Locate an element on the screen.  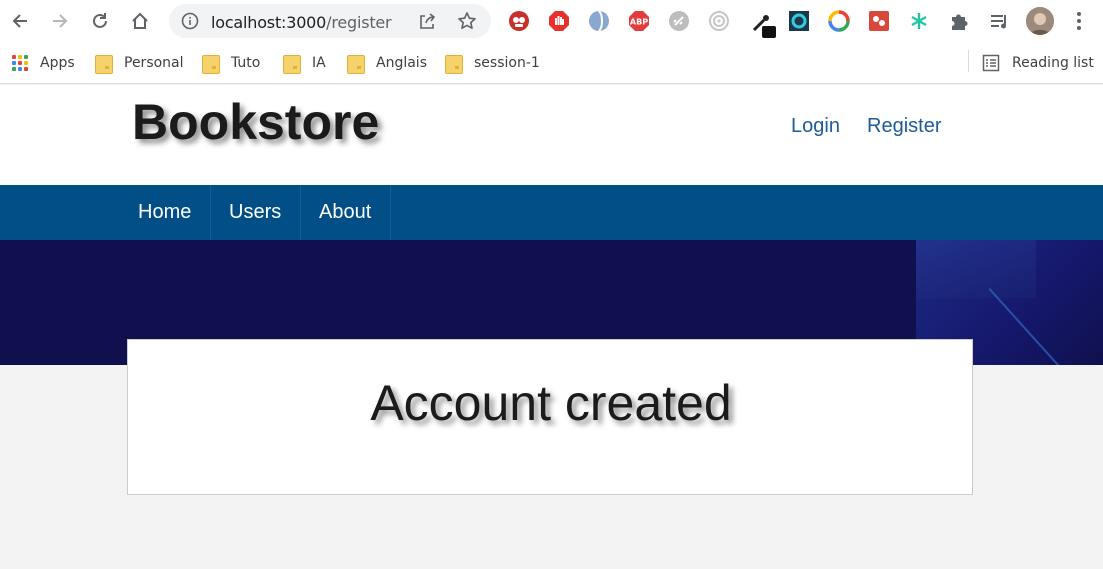
bookmark-personal: Personal is located at coordinates (139, 63).